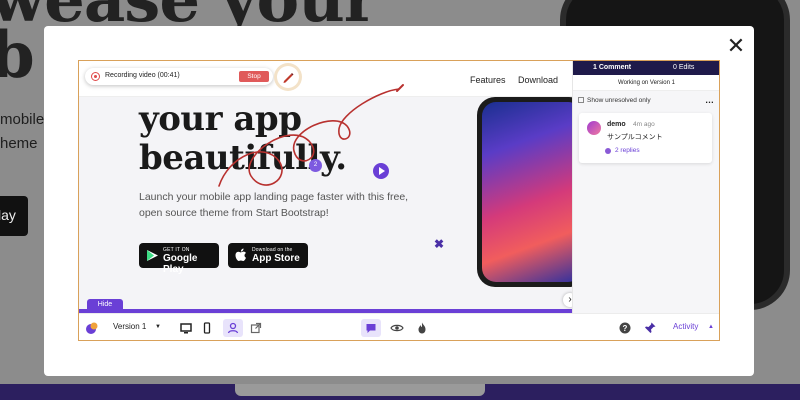 This screenshot has width=800, height=400. What do you see at coordinates (381, 171) in the screenshot?
I see `play-video-button` at bounding box center [381, 171].